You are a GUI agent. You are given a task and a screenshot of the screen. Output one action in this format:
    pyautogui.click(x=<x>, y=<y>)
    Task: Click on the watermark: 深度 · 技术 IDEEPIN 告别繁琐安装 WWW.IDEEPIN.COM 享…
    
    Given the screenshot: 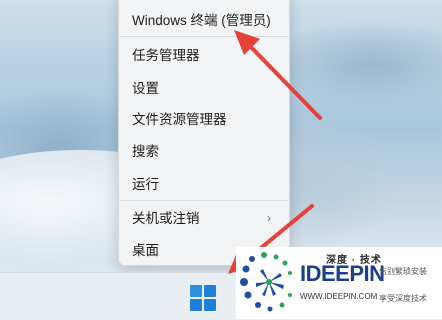 What is the action you would take?
    pyautogui.click(x=339, y=283)
    